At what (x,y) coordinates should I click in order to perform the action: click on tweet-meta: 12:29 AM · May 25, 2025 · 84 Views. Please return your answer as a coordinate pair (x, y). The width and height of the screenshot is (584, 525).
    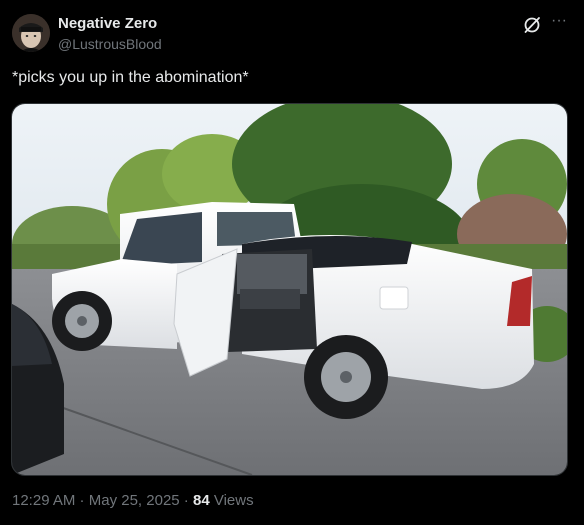
    Looking at the image, I should click on (133, 500).